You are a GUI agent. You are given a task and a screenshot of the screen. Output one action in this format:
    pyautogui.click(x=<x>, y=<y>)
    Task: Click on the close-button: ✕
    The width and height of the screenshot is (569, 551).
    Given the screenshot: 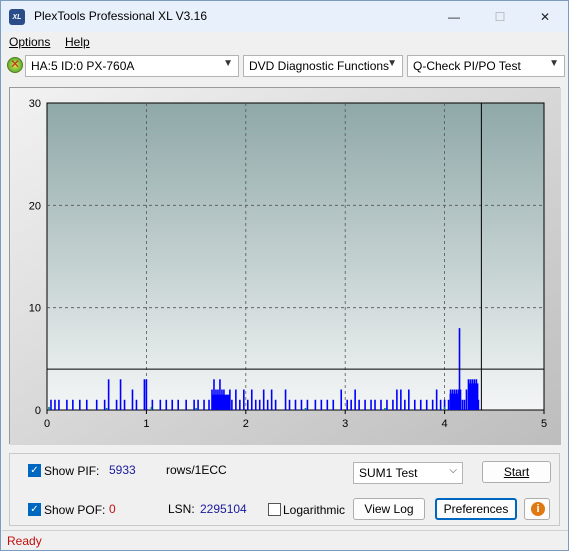 What is the action you would take?
    pyautogui.click(x=545, y=16)
    